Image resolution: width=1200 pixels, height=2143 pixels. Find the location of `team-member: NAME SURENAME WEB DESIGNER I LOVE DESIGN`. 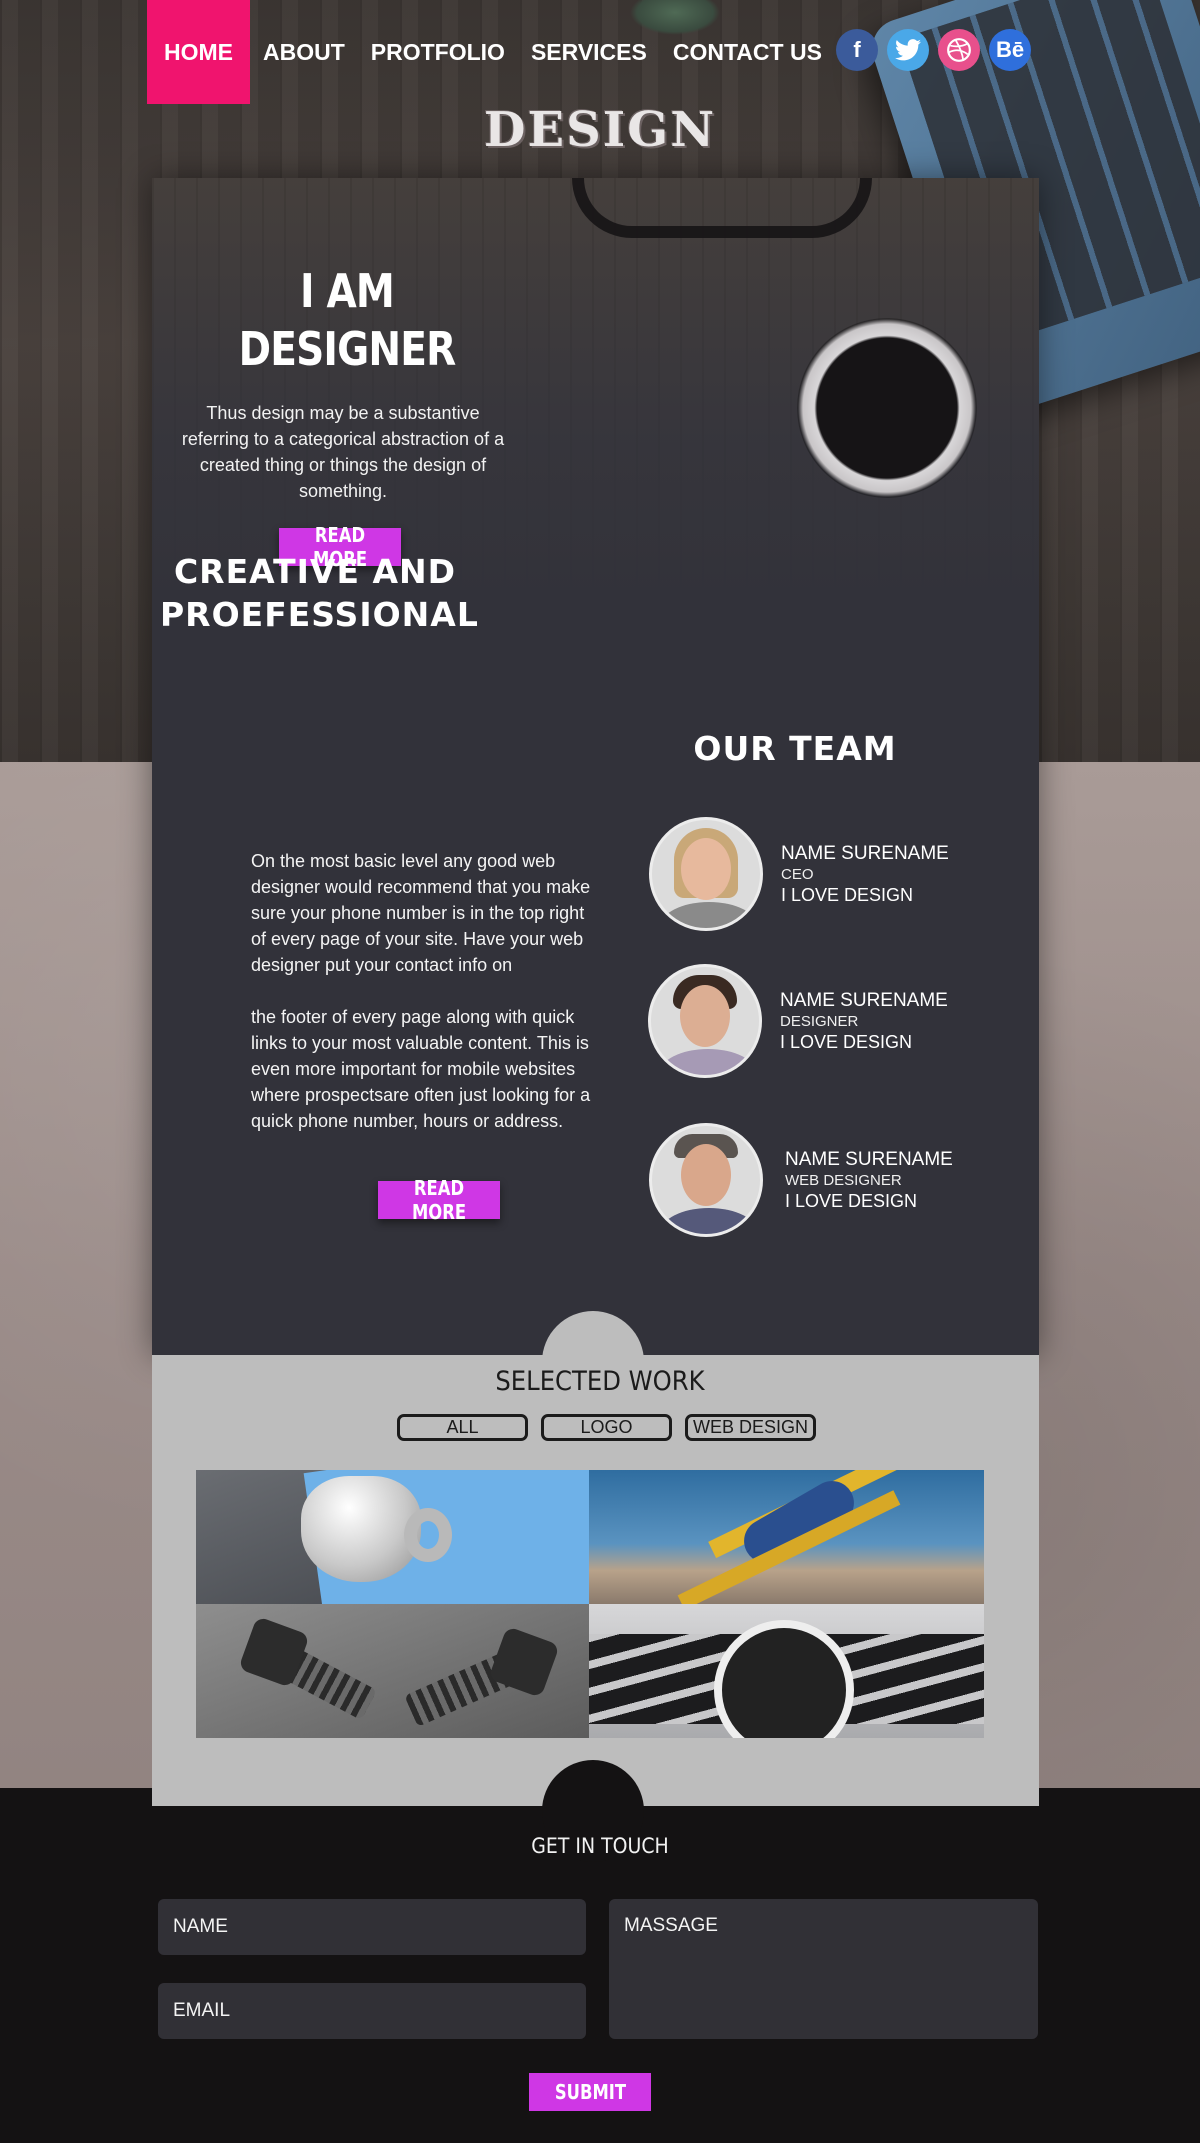

team-member: NAME SURENAME WEB DESIGNER I LOVE DESIGN is located at coordinates (801, 1180).